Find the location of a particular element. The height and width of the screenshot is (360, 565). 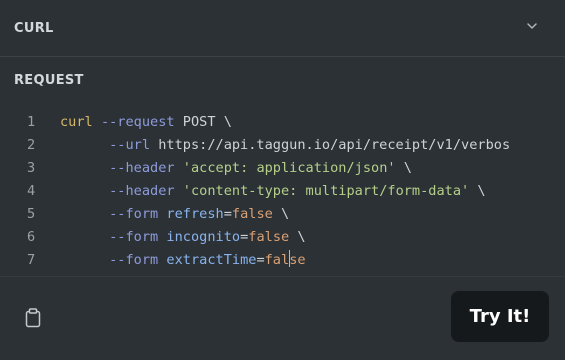

line-number: 4 is located at coordinates (31, 191).